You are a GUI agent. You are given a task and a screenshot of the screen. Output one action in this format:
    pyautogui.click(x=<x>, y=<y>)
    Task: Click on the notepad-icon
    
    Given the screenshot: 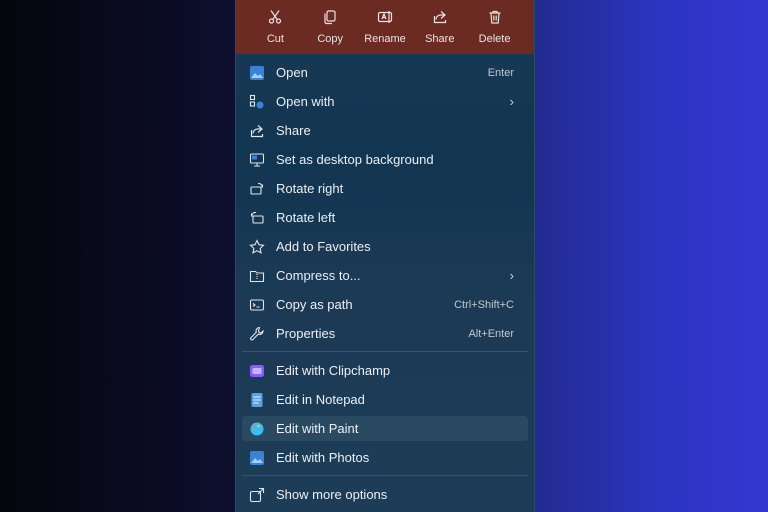 What is the action you would take?
    pyautogui.click(x=257, y=400)
    